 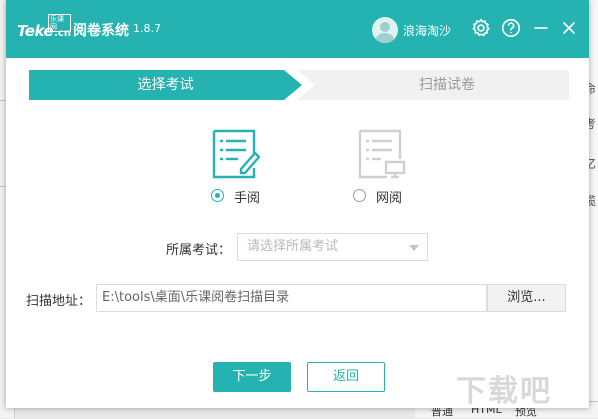 What do you see at coordinates (217, 195) in the screenshot?
I see `radio-hand-marking` at bounding box center [217, 195].